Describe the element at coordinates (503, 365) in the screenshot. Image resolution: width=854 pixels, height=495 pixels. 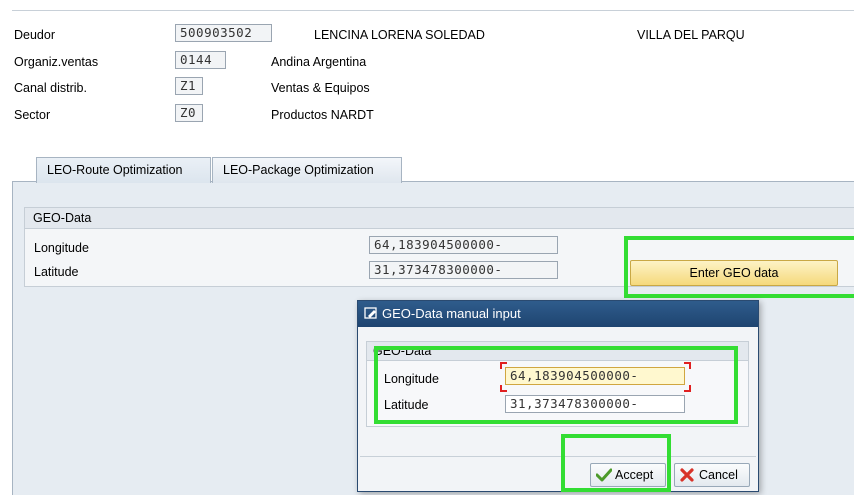
I see `focus-bracket-tl` at that location.